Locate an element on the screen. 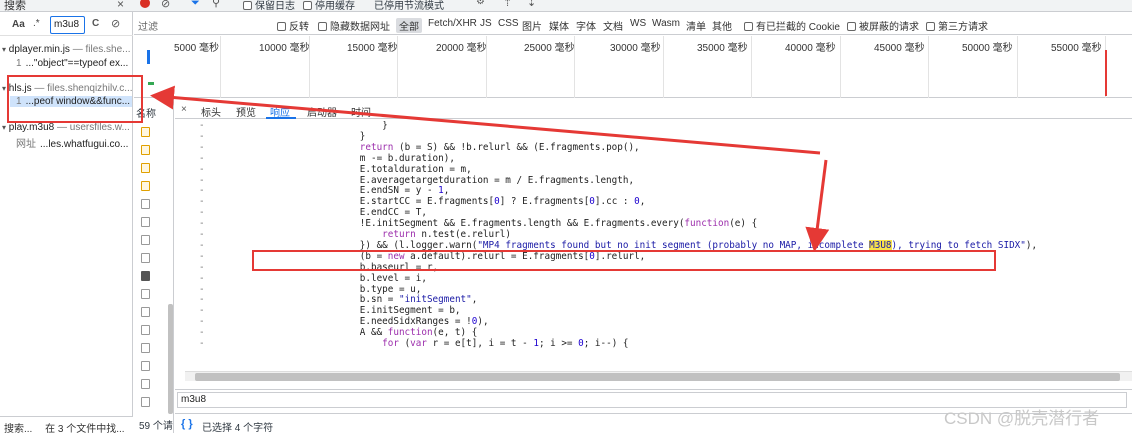 The width and height of the screenshot is (1132, 433). annotation-arrow-down is located at coordinates (817, 205).